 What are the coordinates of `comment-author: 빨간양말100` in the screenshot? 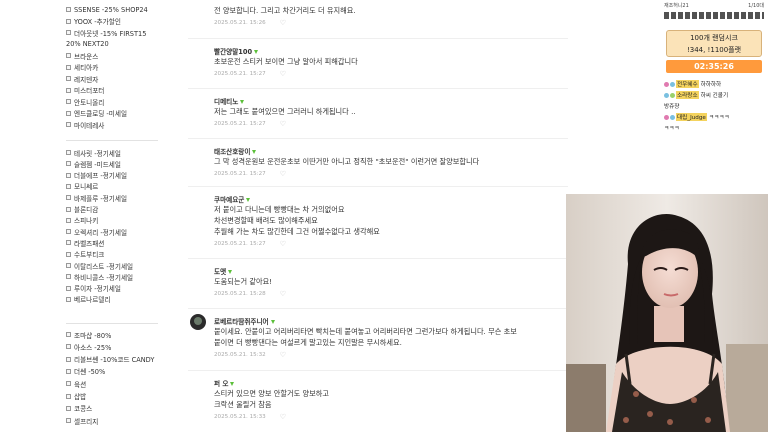 It's located at (236, 51).